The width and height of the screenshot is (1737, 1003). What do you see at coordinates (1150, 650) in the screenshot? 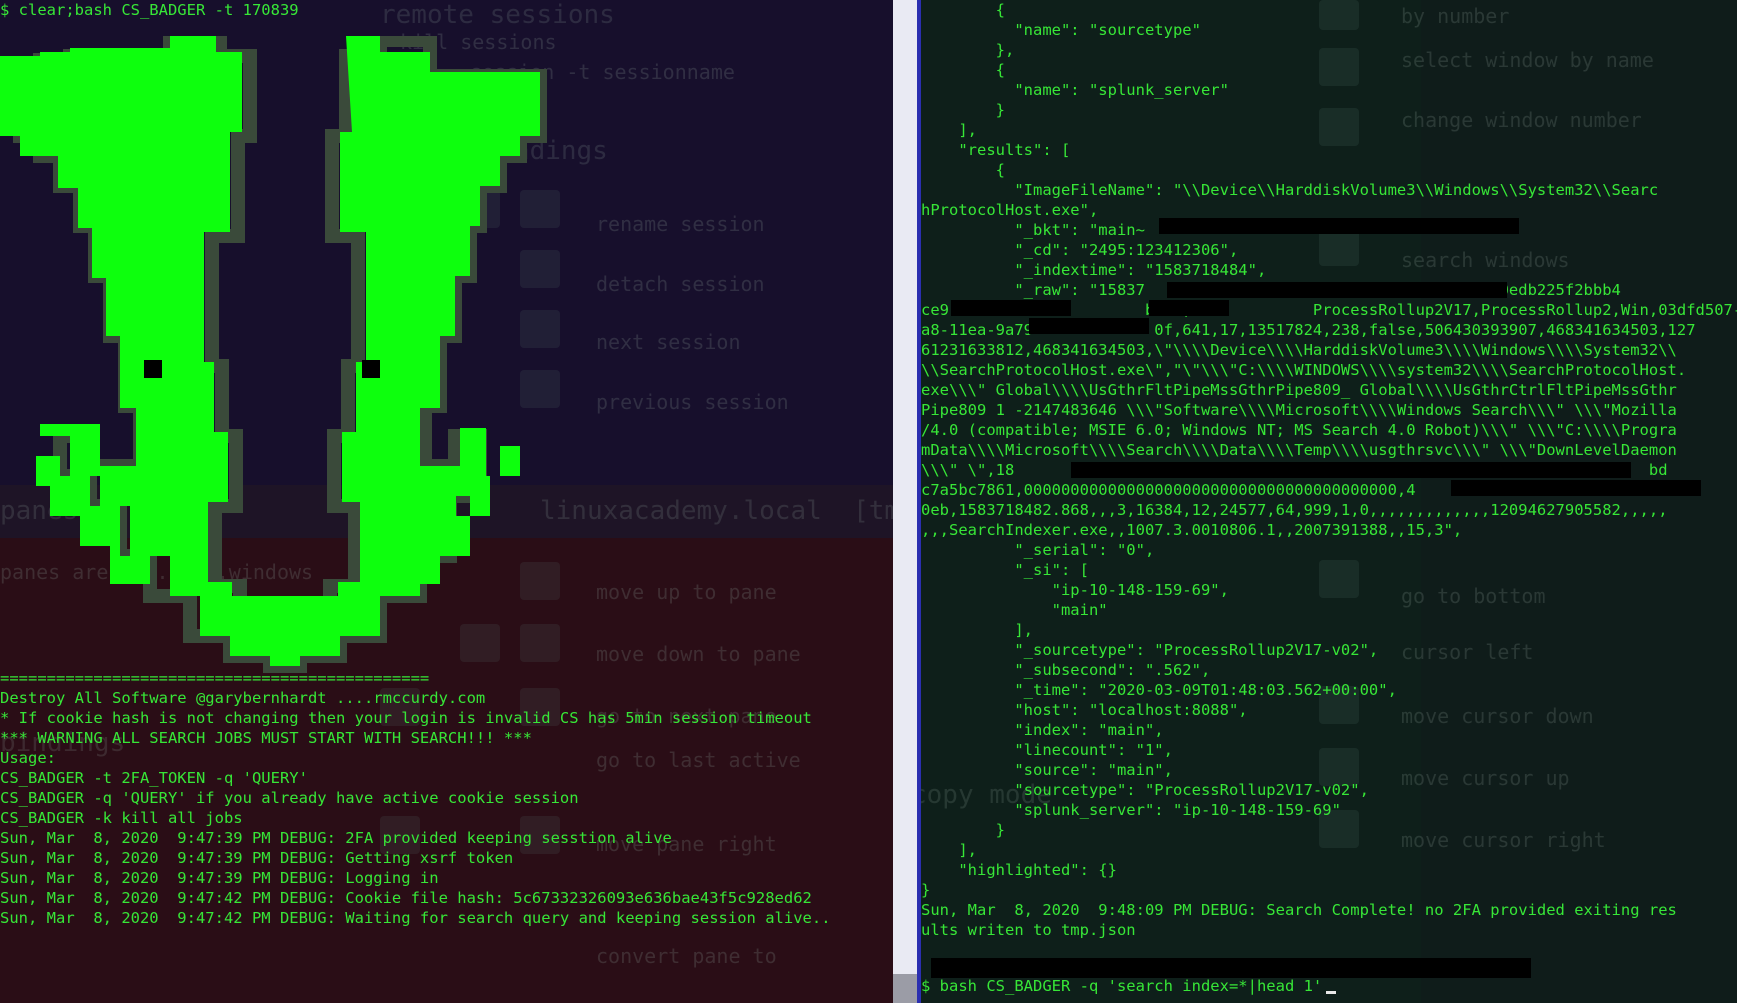
I see `json-output-line: "_sourcetype": "ProcessRollup2V17-v02",` at bounding box center [1150, 650].